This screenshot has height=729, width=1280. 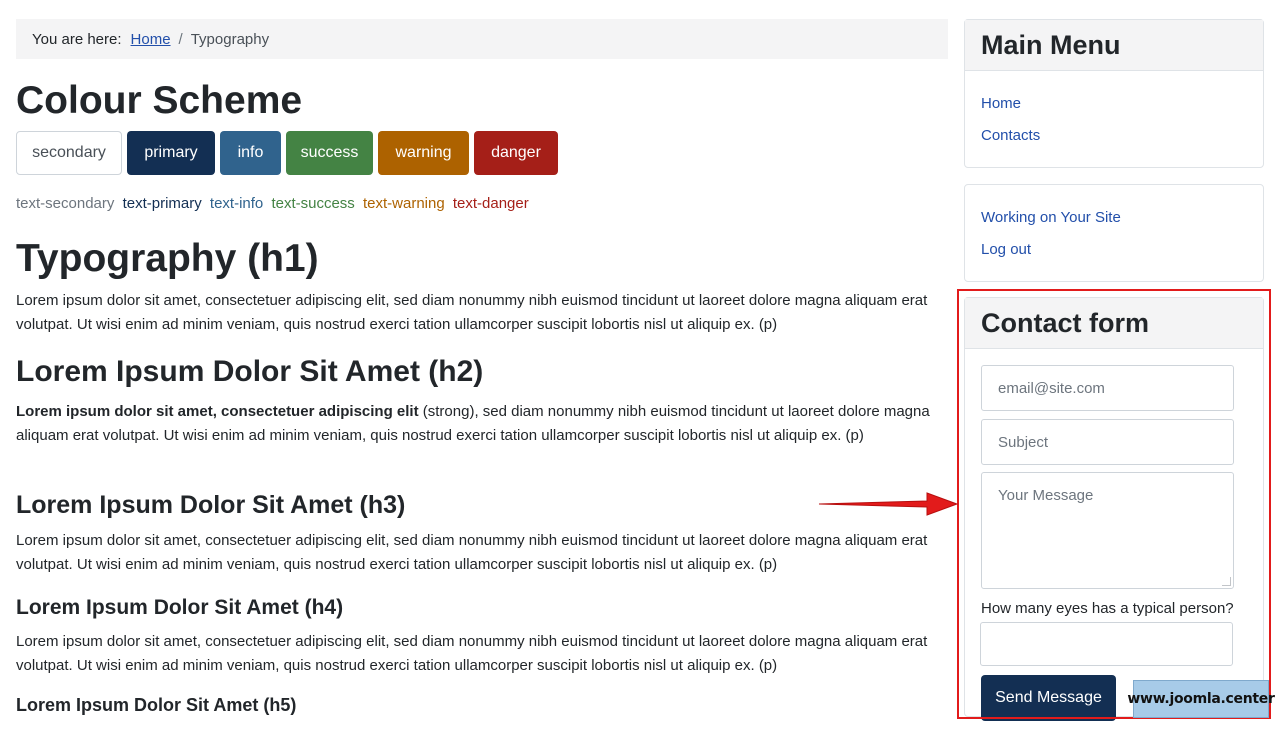 What do you see at coordinates (313, 203) in the screenshot?
I see `text-success-sample: text-success` at bounding box center [313, 203].